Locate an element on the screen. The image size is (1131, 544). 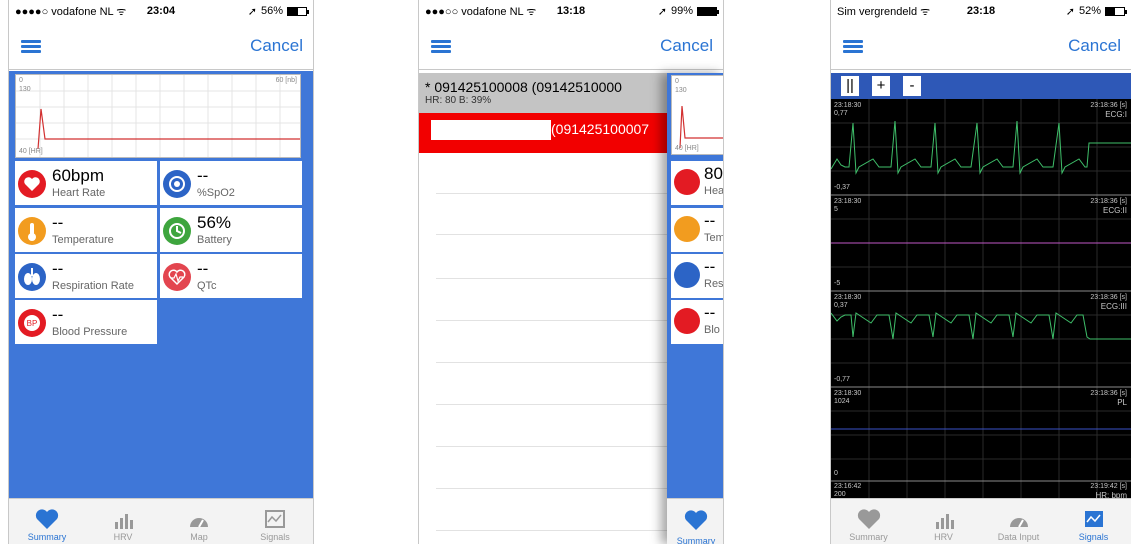
location-icon: ➚ is located at coordinates (662, 11).